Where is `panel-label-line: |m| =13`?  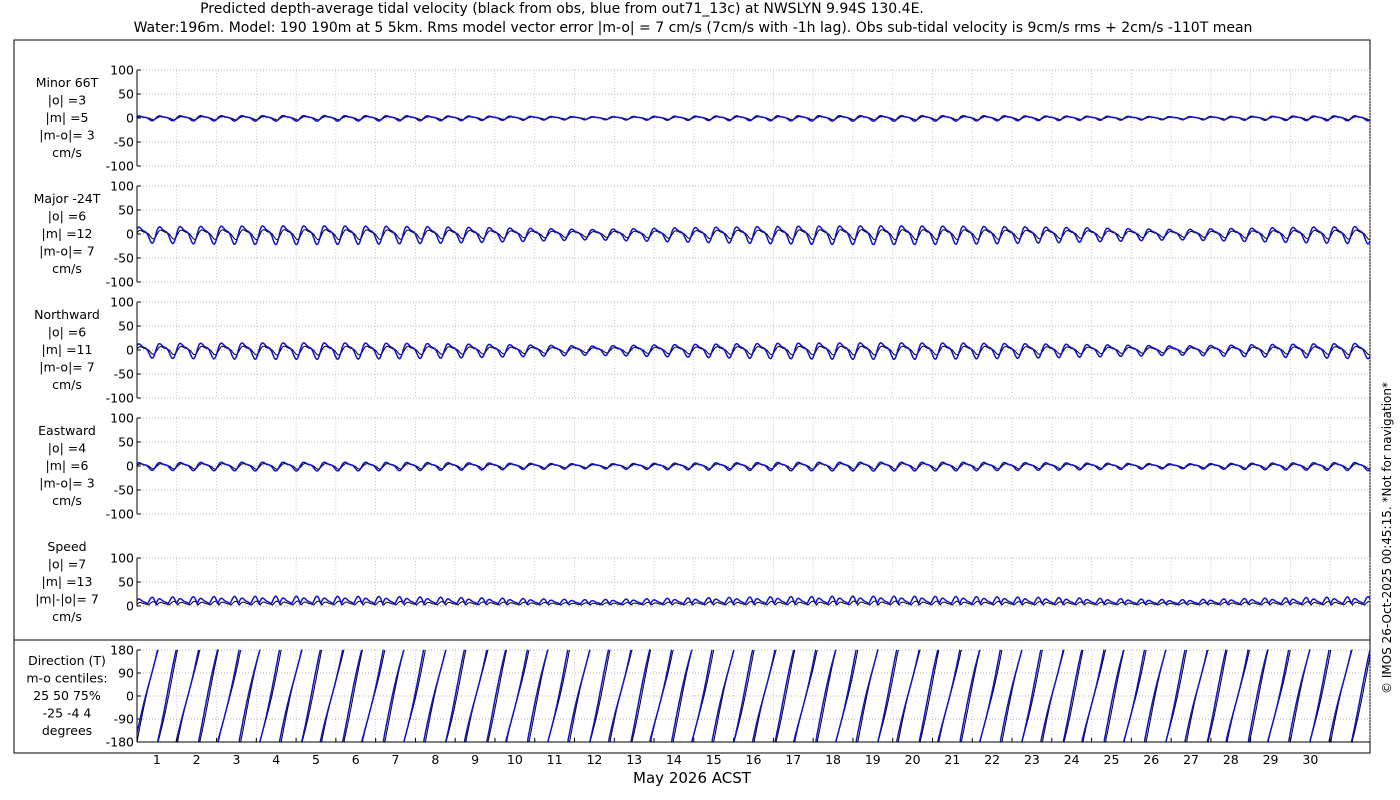 panel-label-line: |m| =13 is located at coordinates (67, 581).